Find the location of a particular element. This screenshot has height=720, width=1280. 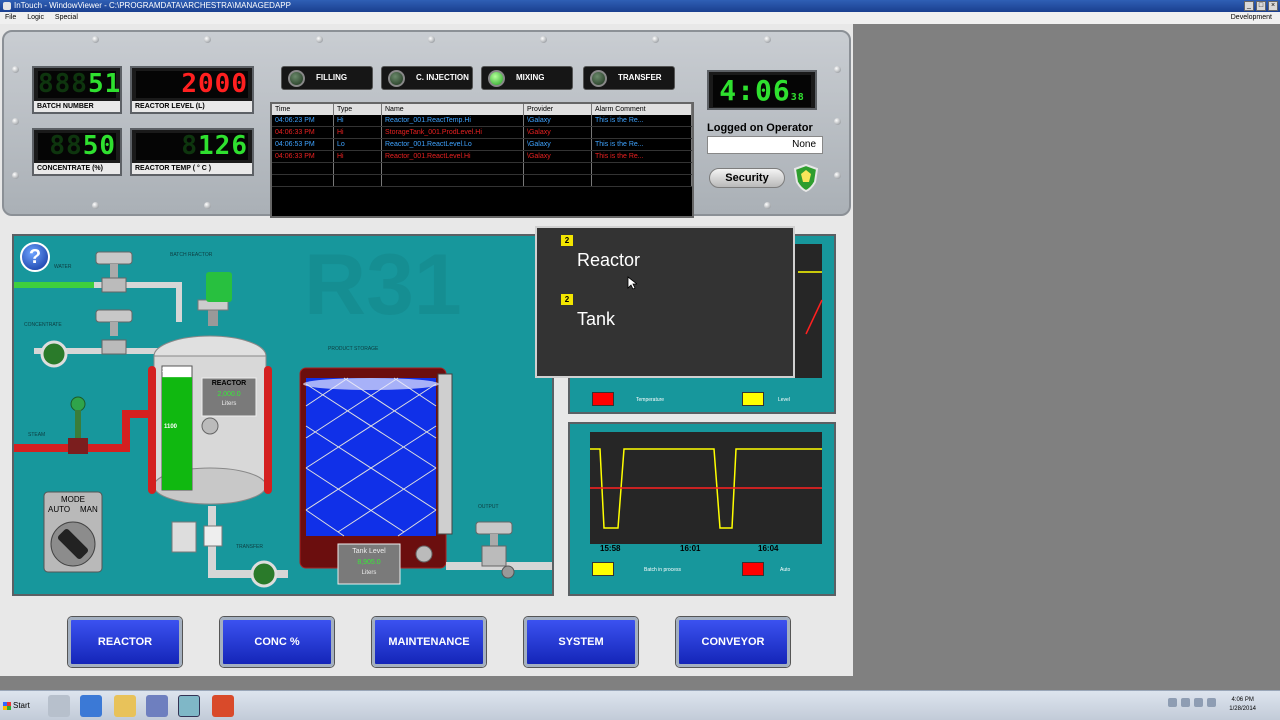

alarm-provider: \Galaxy is located at coordinates (558, 144).